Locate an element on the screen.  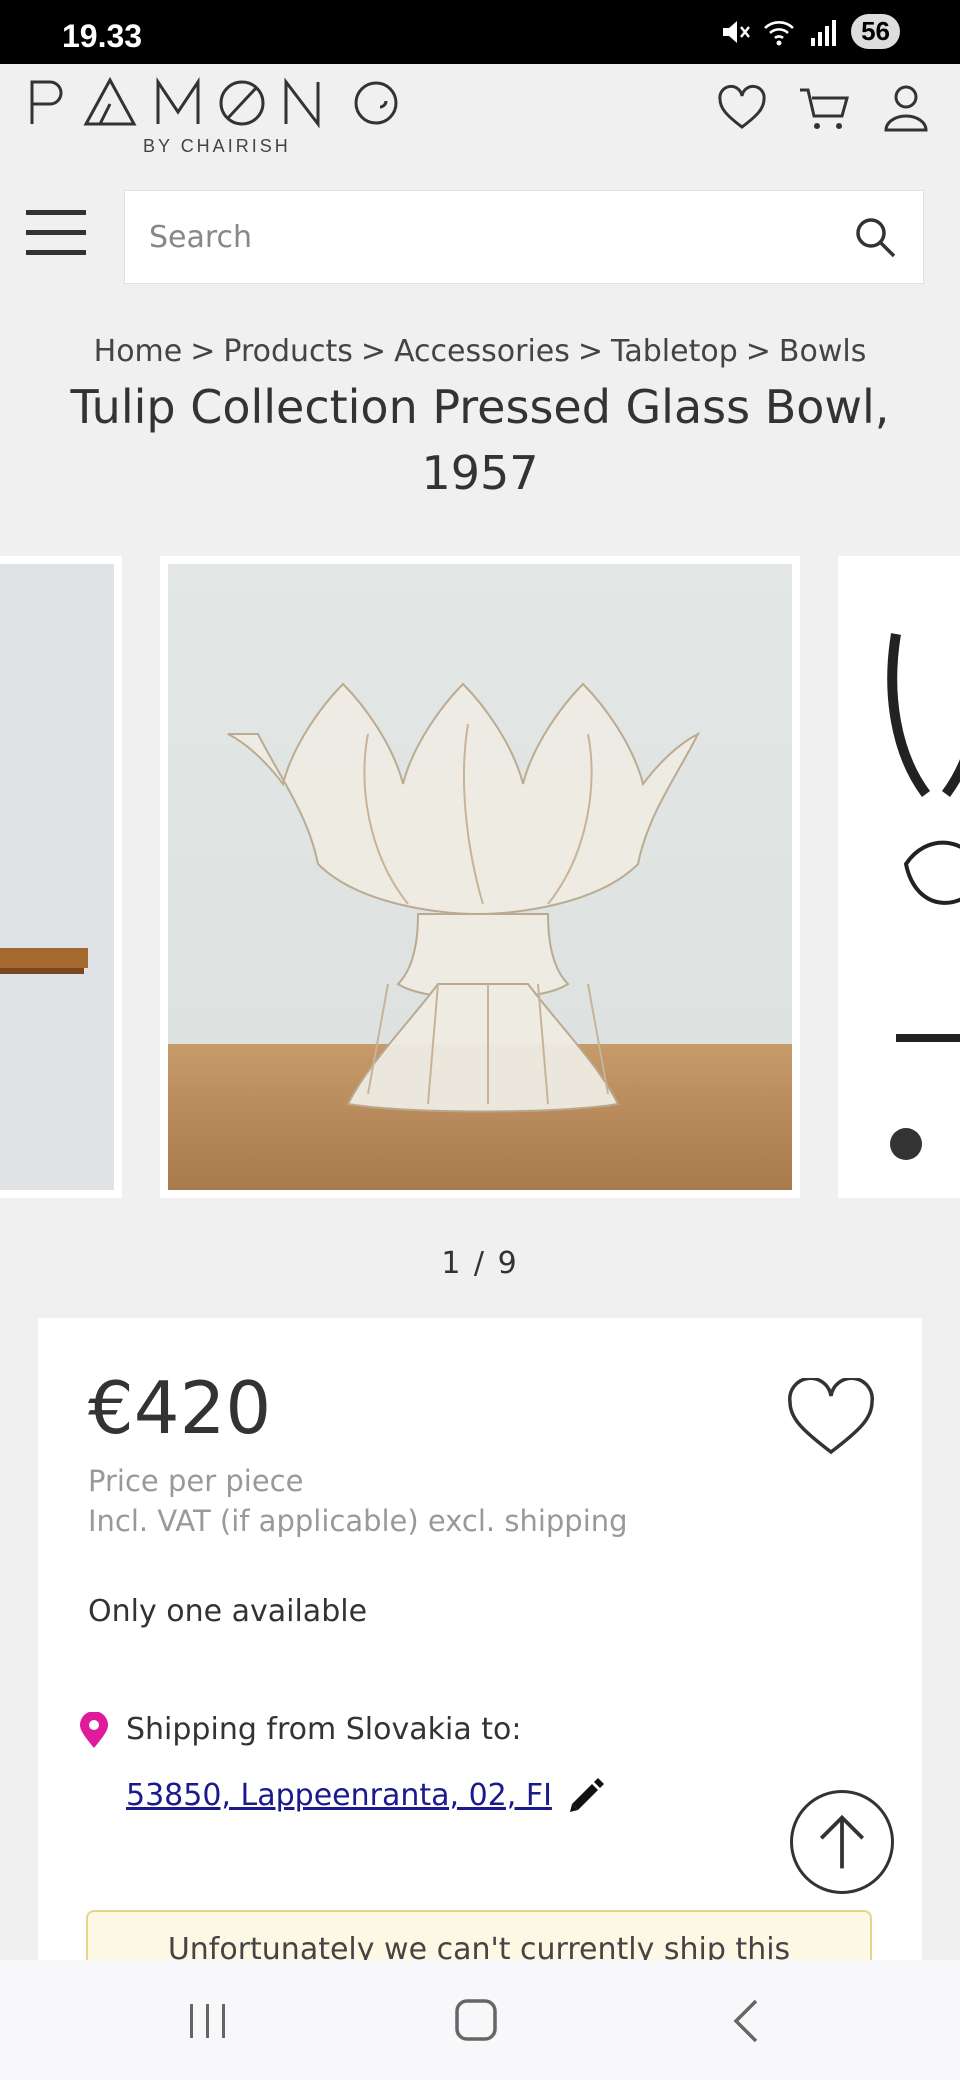
search-input is located at coordinates (489, 237).